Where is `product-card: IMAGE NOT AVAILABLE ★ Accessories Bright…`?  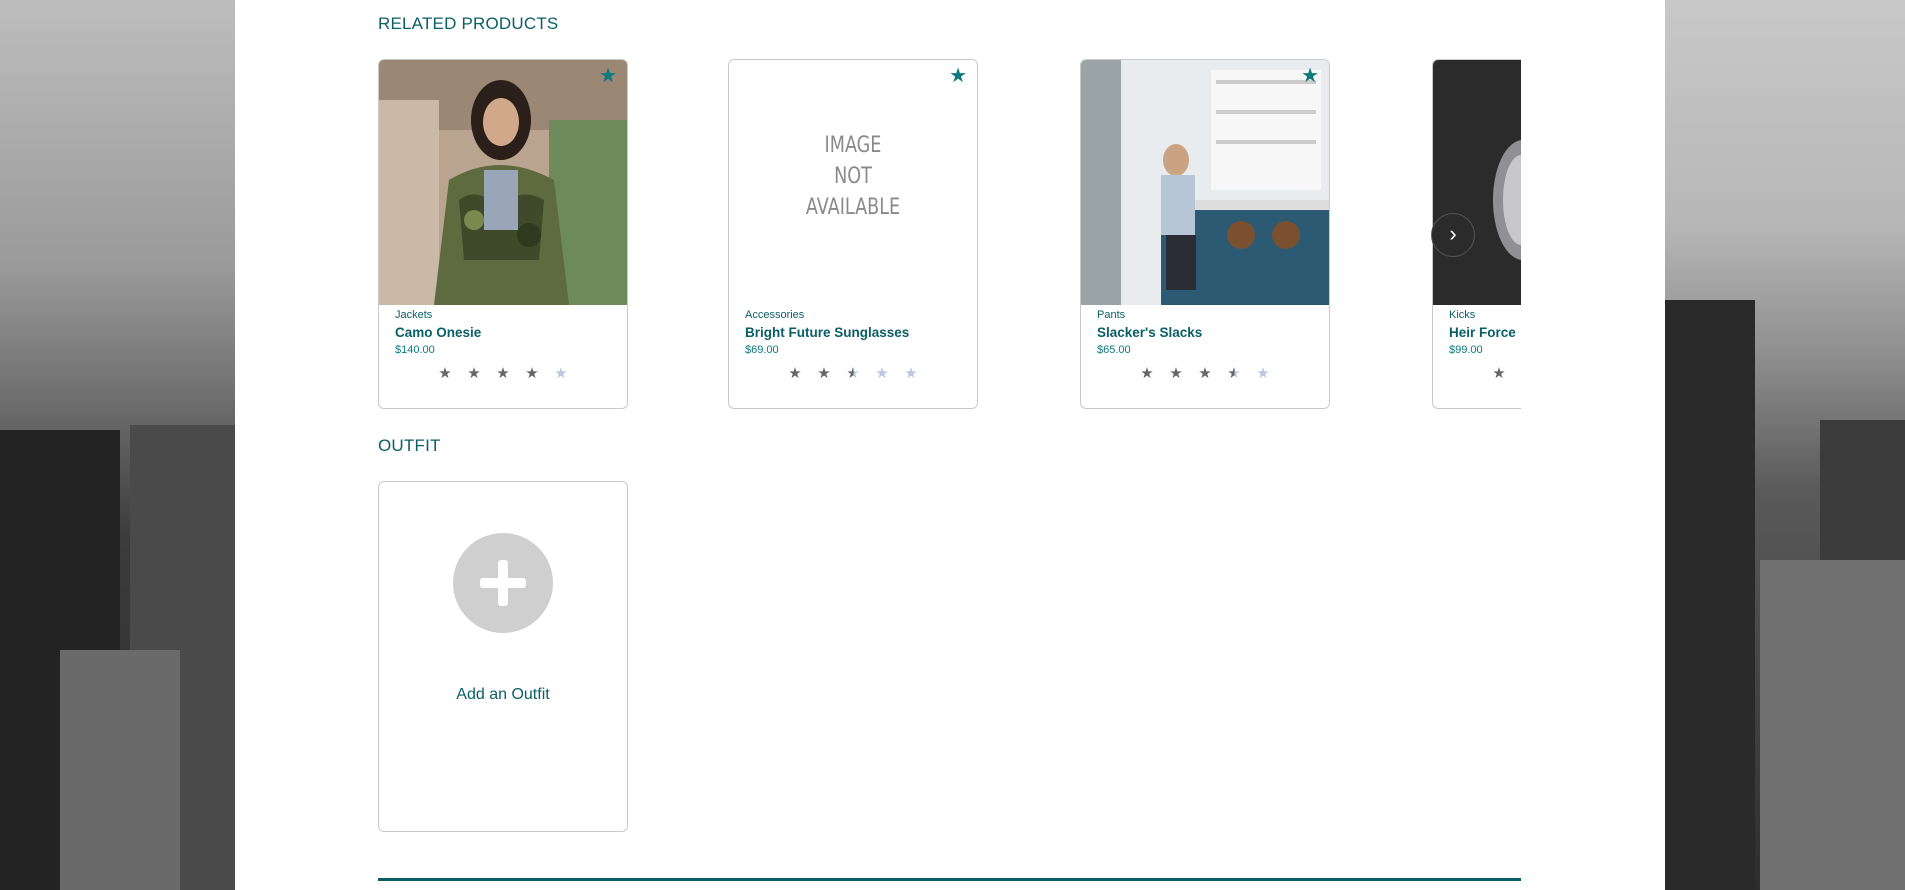 product-card: IMAGE NOT AVAILABLE ★ Accessories Bright… is located at coordinates (853, 234).